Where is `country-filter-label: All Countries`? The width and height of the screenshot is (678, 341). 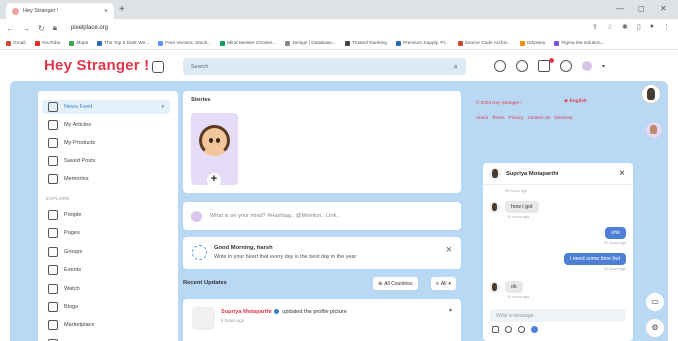 country-filter-label: All Countries is located at coordinates (398, 283).